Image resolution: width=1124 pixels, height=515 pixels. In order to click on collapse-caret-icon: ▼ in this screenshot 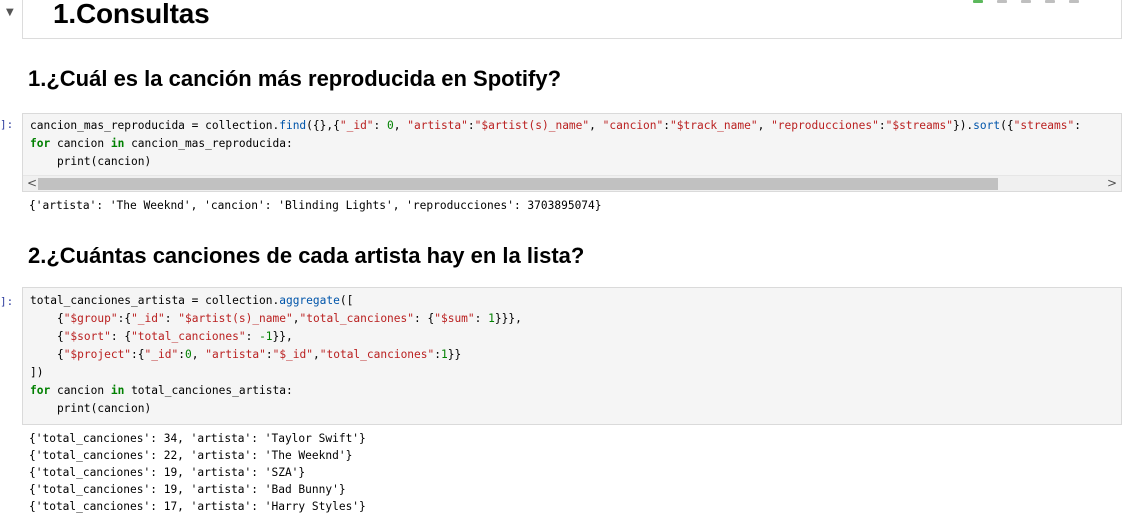, I will do `click(10, 12)`.